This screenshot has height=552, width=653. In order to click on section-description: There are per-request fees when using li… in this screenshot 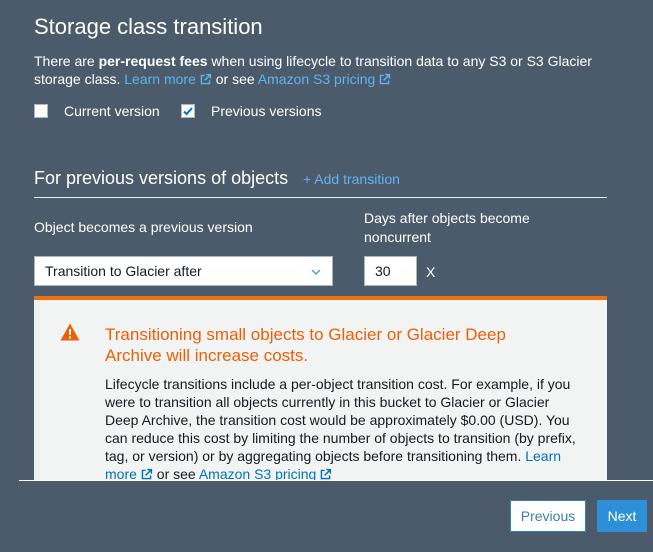, I will do `click(319, 70)`.